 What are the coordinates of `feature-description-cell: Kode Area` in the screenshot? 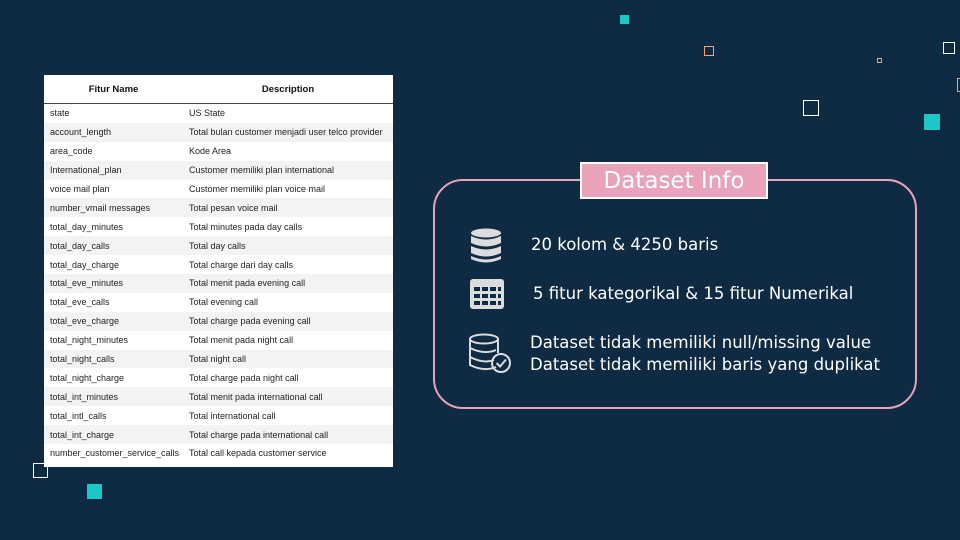 It's located at (210, 151).